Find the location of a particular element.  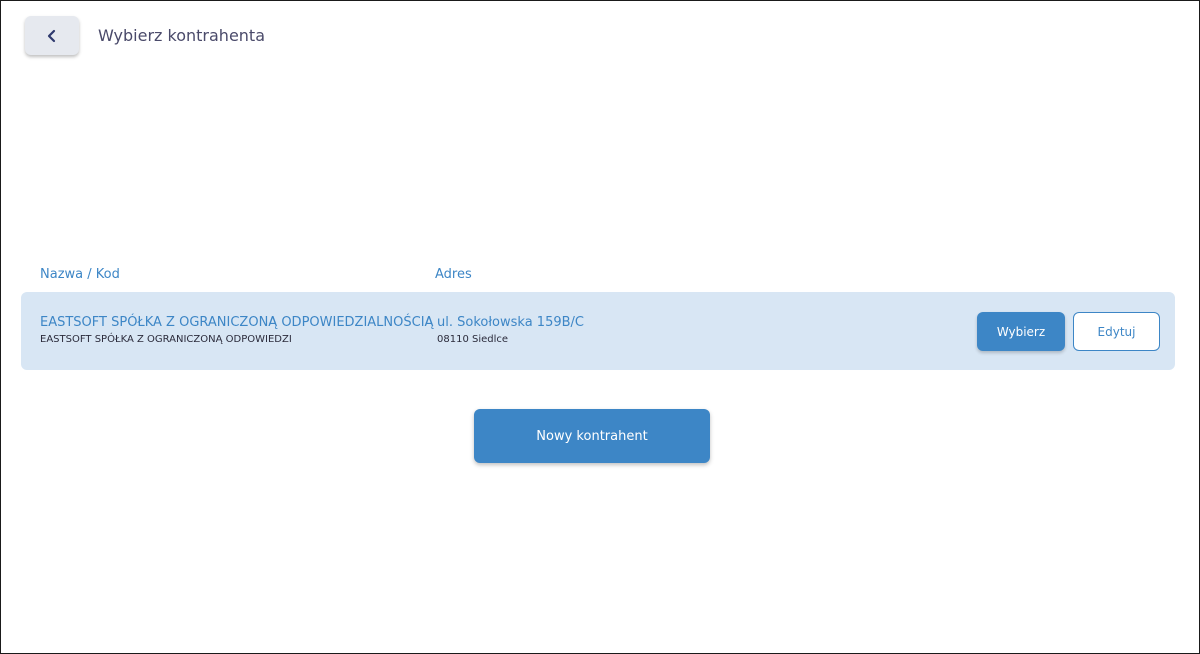

contractor-street: ul. Sokołowska 159B/C is located at coordinates (510, 322).